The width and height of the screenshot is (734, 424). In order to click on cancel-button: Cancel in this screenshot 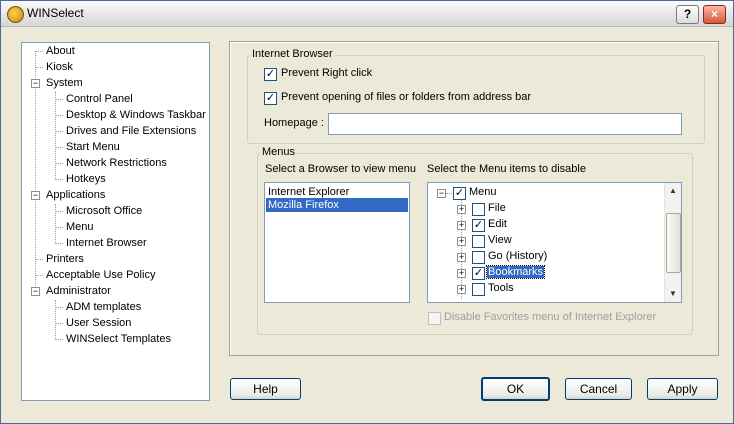, I will do `click(598, 389)`.